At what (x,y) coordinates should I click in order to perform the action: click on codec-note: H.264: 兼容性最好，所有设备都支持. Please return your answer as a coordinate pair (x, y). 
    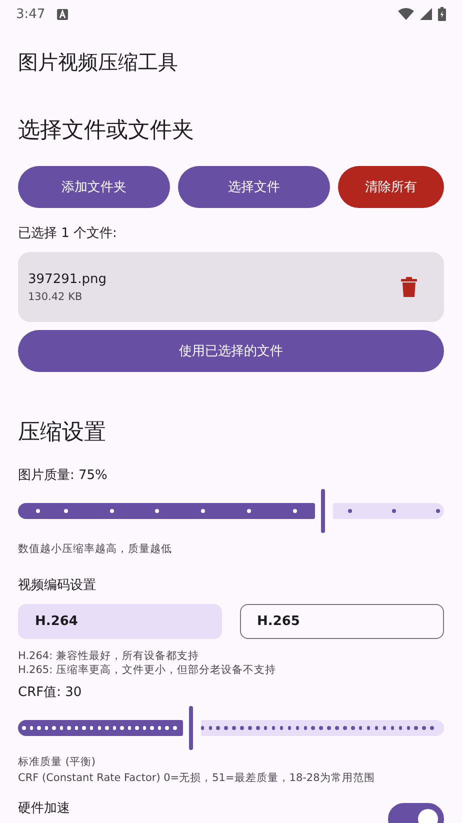
    Looking at the image, I should click on (109, 656).